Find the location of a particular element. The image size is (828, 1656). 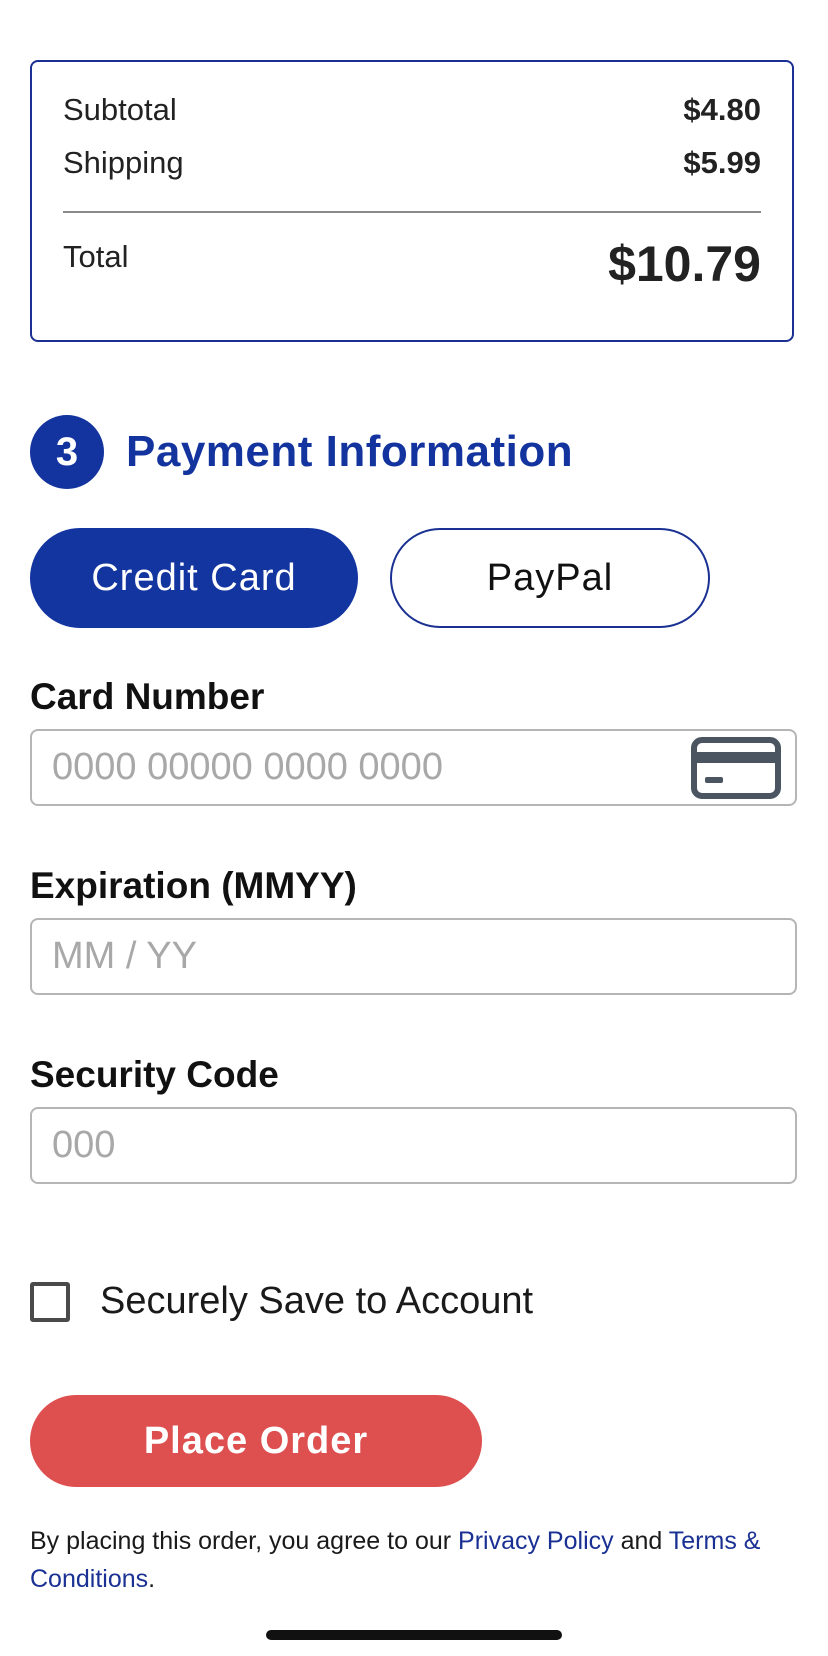

expiration-input is located at coordinates (413, 956).